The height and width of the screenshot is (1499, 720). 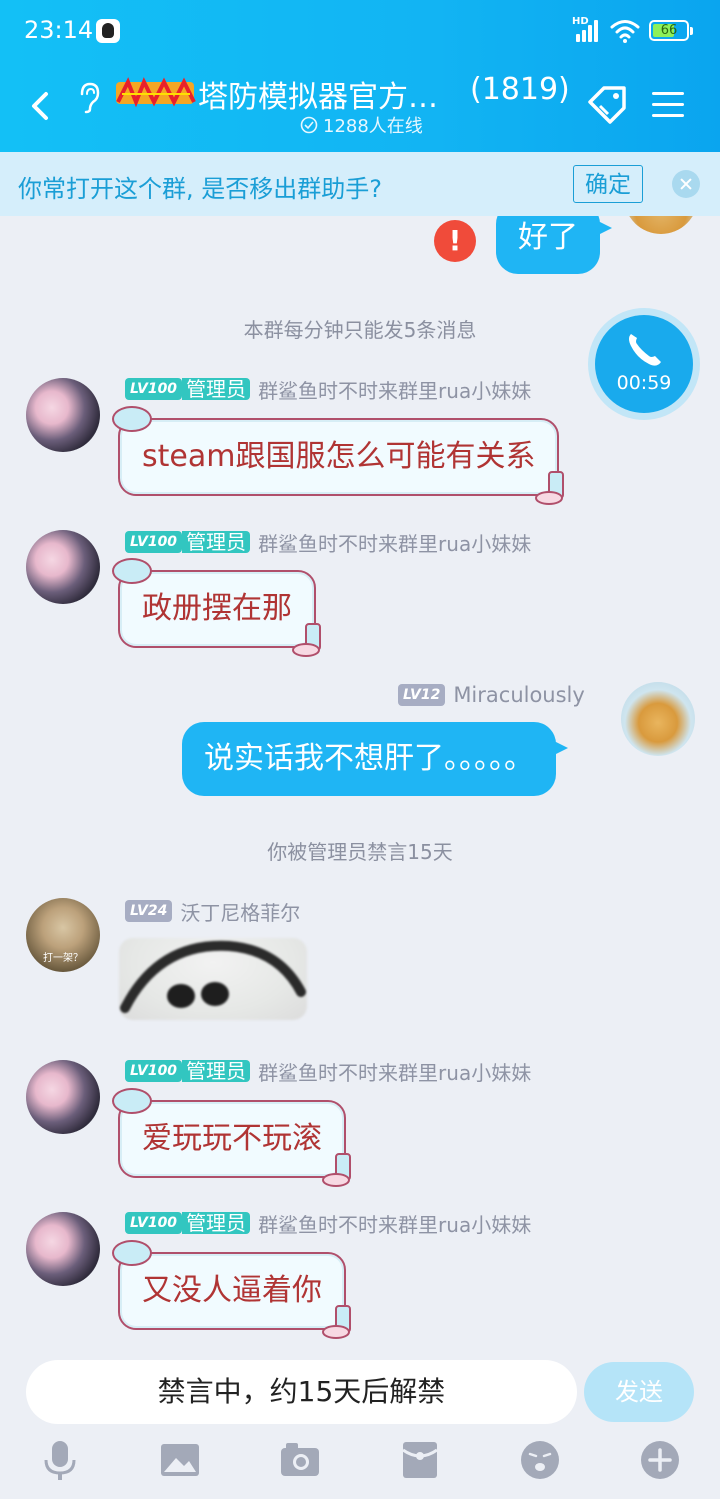 I want to click on message-bubble: 说实话我不想肝了。。。。。, so click(x=375, y=759).